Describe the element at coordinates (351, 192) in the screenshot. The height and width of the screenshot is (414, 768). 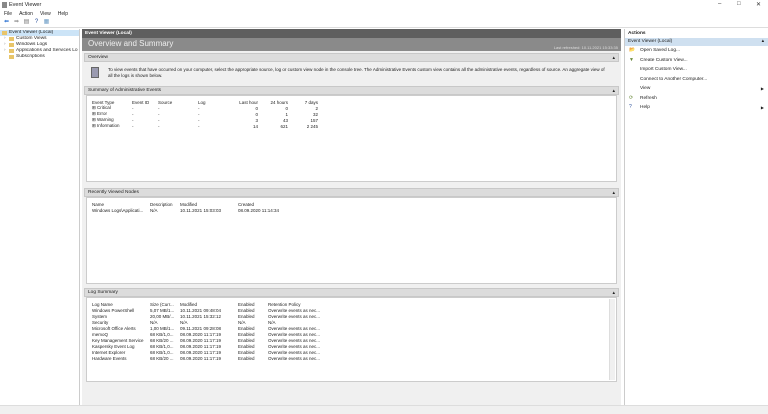
I see `recent-section-header: Recently Viewed Nodes ▴` at that location.